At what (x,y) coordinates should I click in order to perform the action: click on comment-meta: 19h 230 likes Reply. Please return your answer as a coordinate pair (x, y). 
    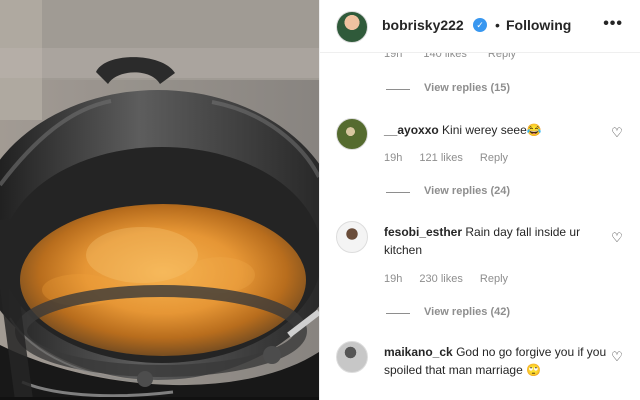
    Looking at the image, I should click on (453, 279).